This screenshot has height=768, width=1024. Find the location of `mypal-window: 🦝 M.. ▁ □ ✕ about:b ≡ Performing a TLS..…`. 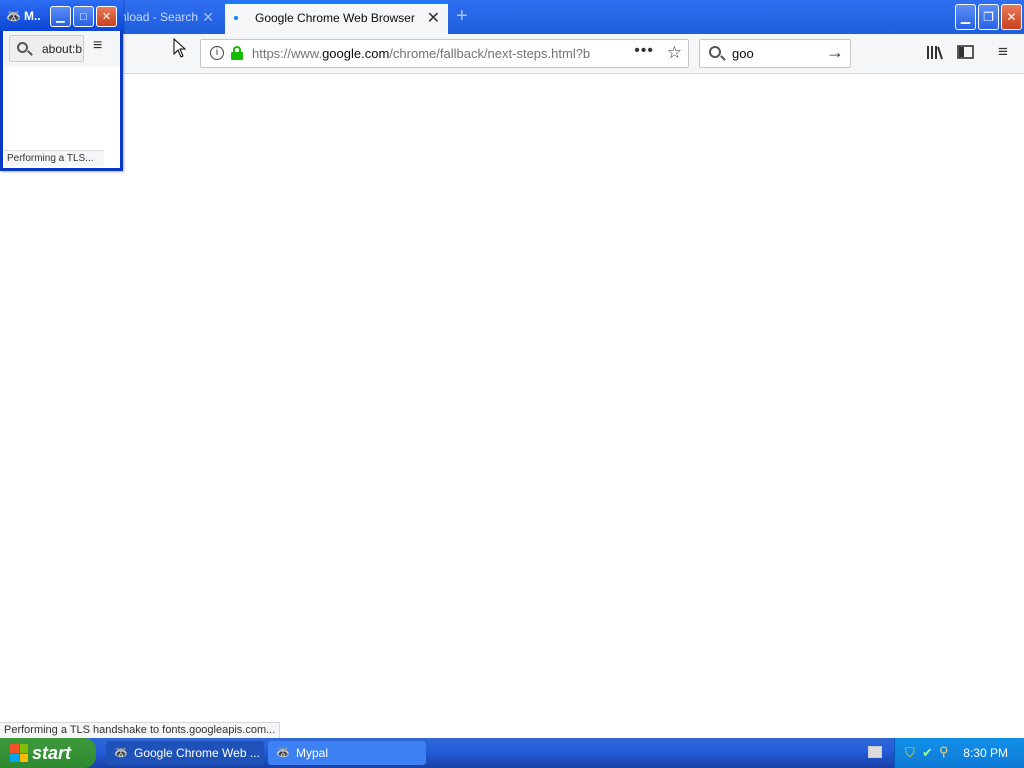

mypal-window: 🦝 M.. ▁ □ ✕ about:b ≡ Performing a TLS..… is located at coordinates (61, 85).